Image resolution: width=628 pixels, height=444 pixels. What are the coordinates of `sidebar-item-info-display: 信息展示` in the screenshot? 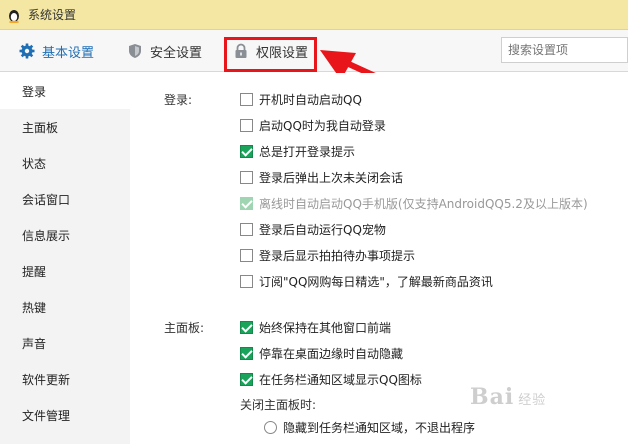 It's located at (65, 235).